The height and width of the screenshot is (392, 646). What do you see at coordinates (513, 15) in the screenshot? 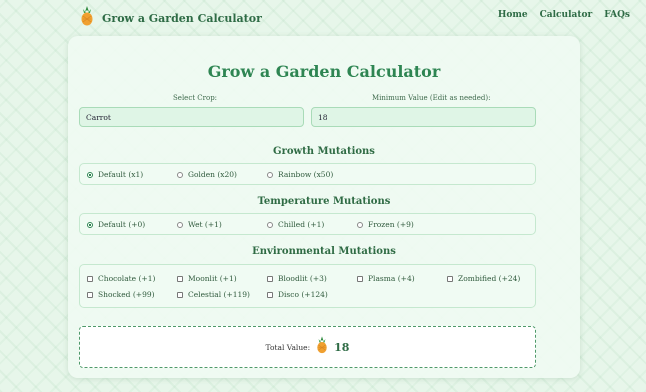
I see `nav-home: Home` at bounding box center [513, 15].